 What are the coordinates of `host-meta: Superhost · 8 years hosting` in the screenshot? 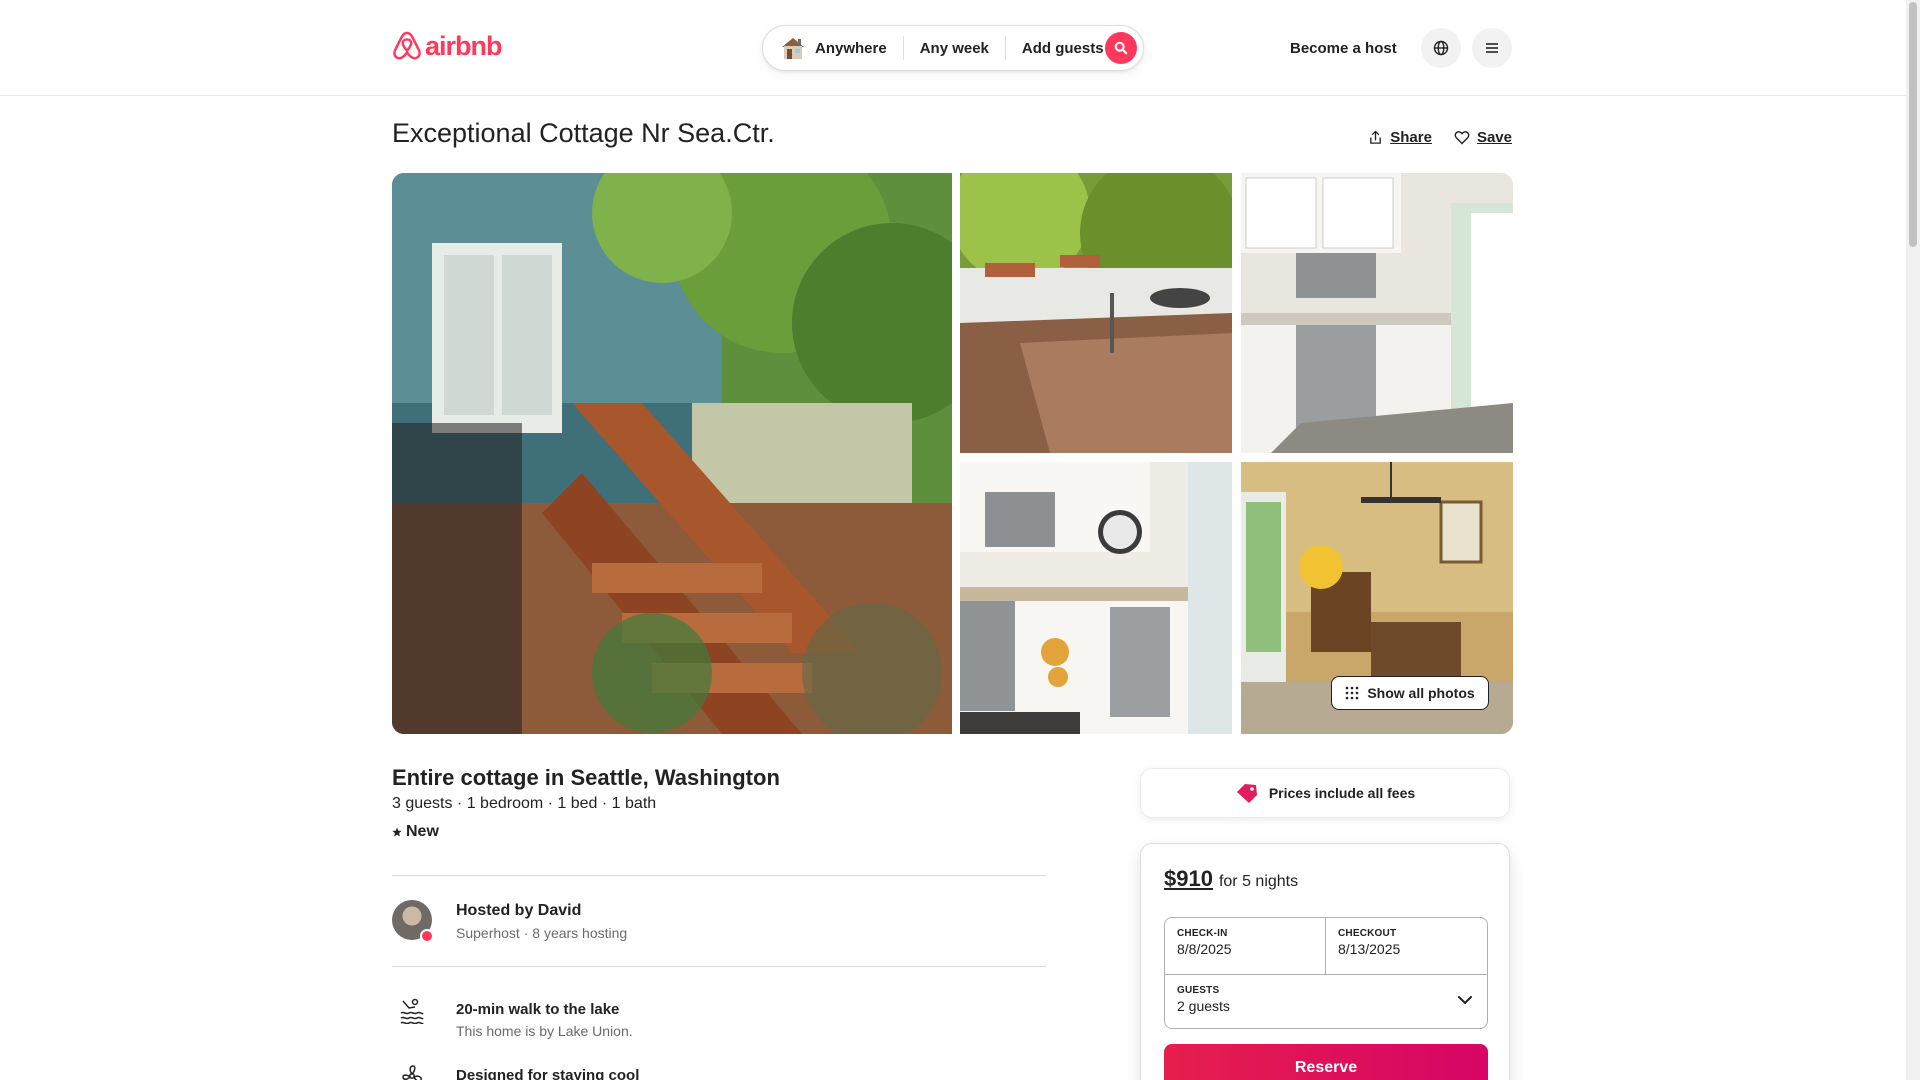 It's located at (542, 933).